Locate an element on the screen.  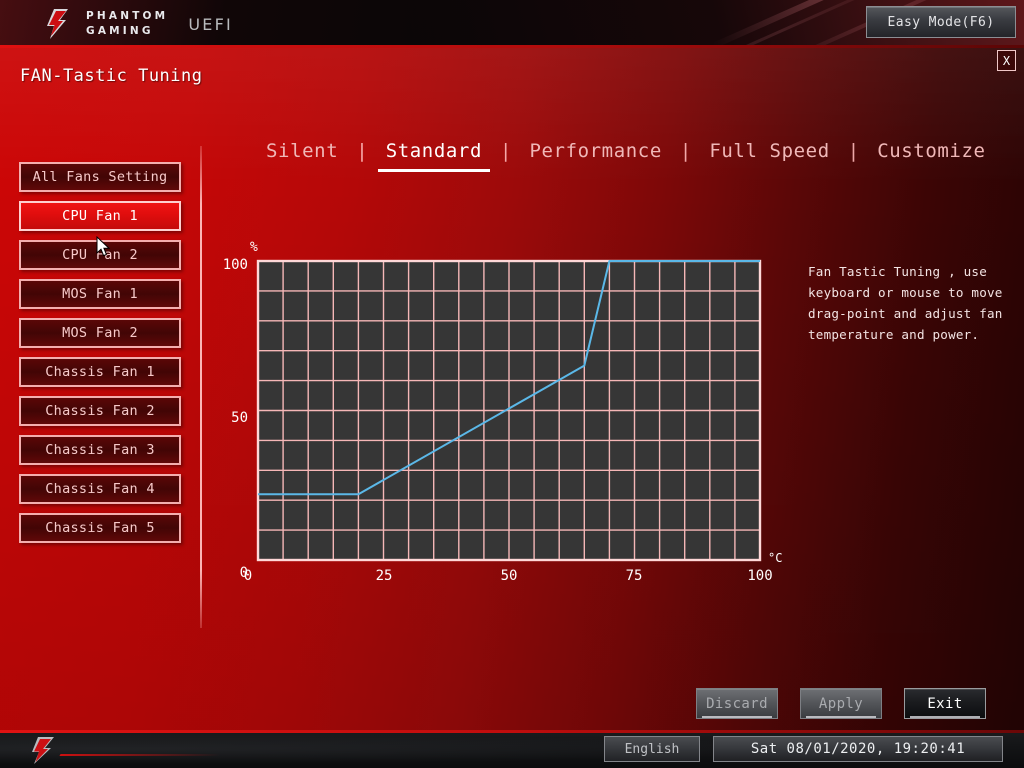
tab-full-speed: Full Speed is located at coordinates (769, 155).